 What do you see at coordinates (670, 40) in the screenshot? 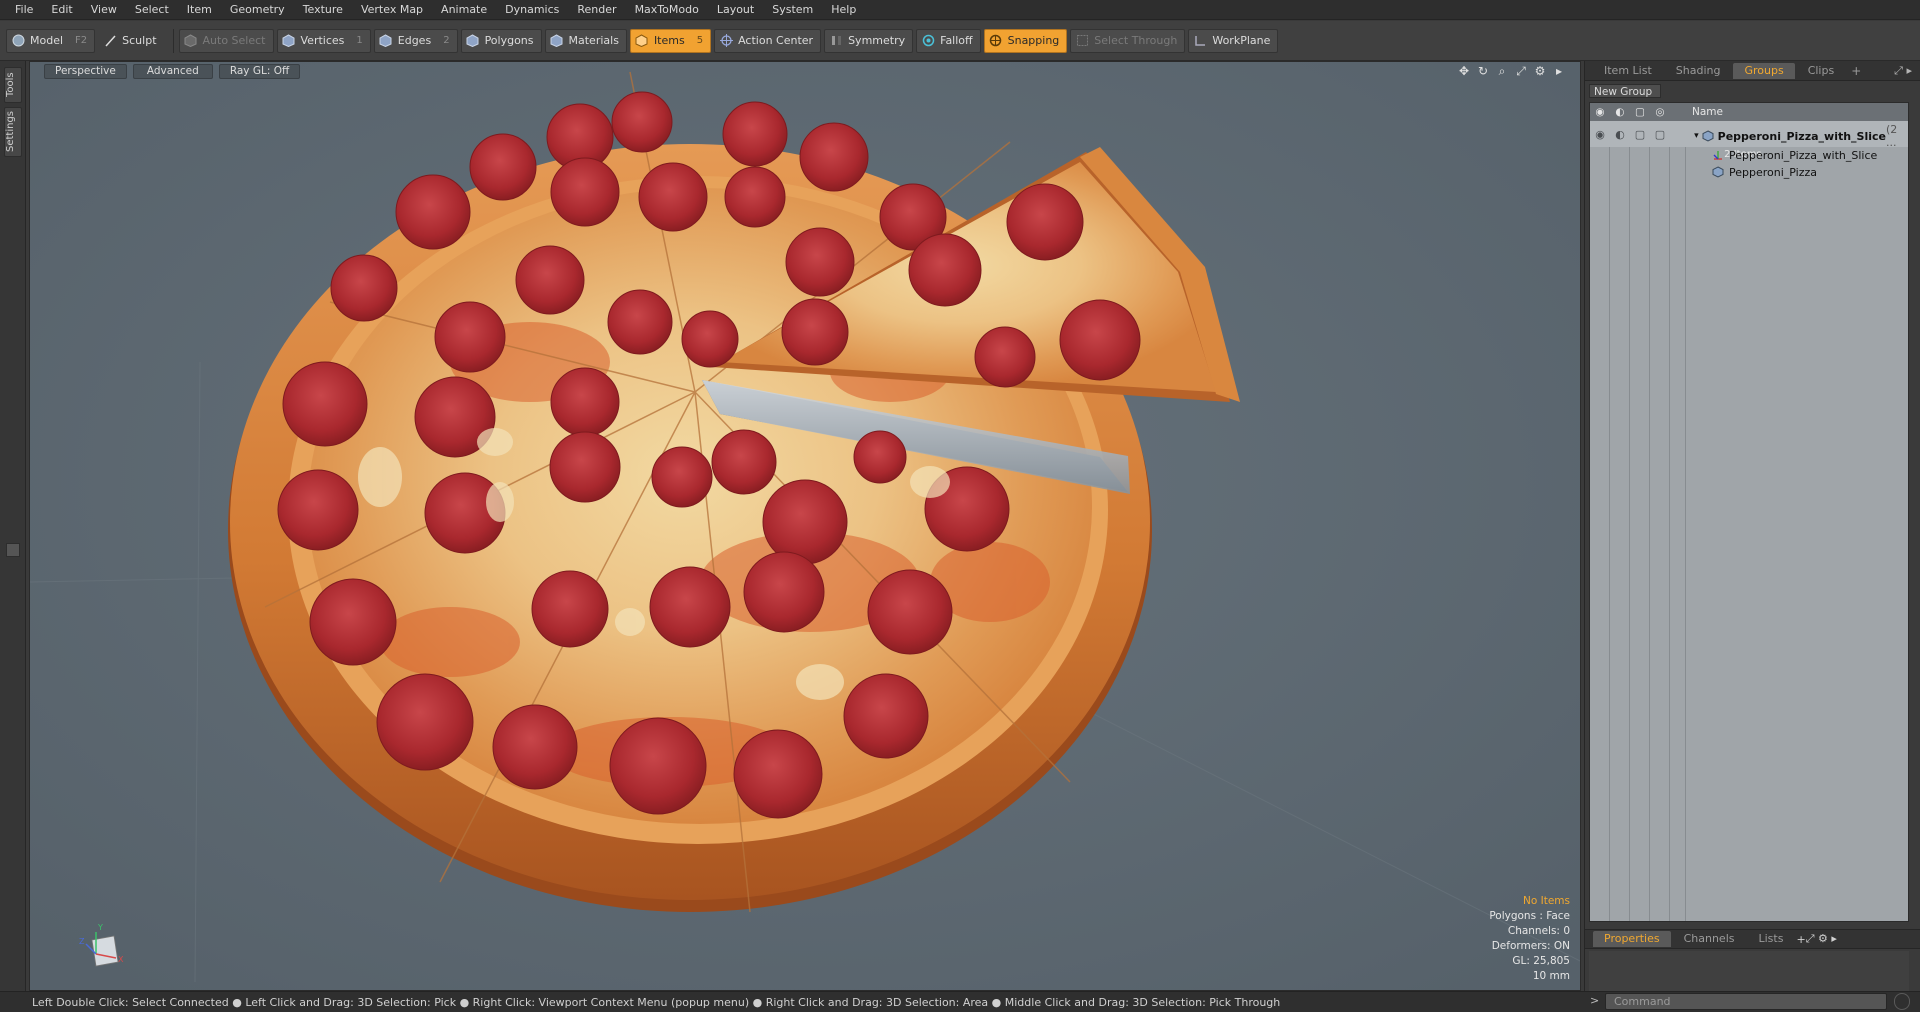
I see `items-button: Items 5` at bounding box center [670, 40].